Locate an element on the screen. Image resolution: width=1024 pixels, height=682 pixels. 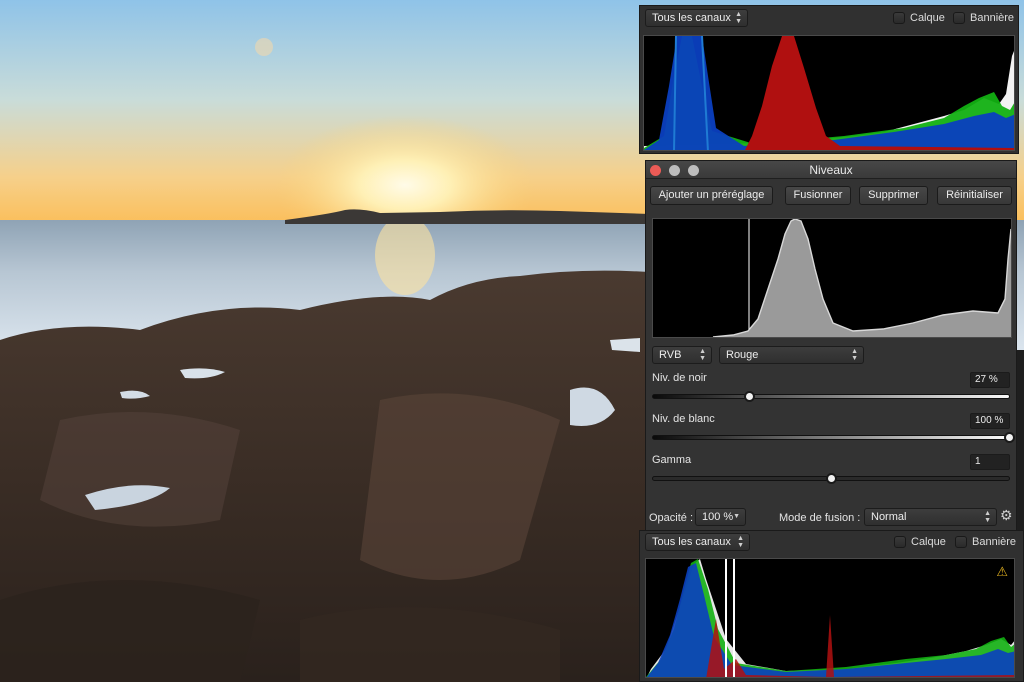
blend-mode-label: Mode de fusion : is located at coordinates (820, 518).